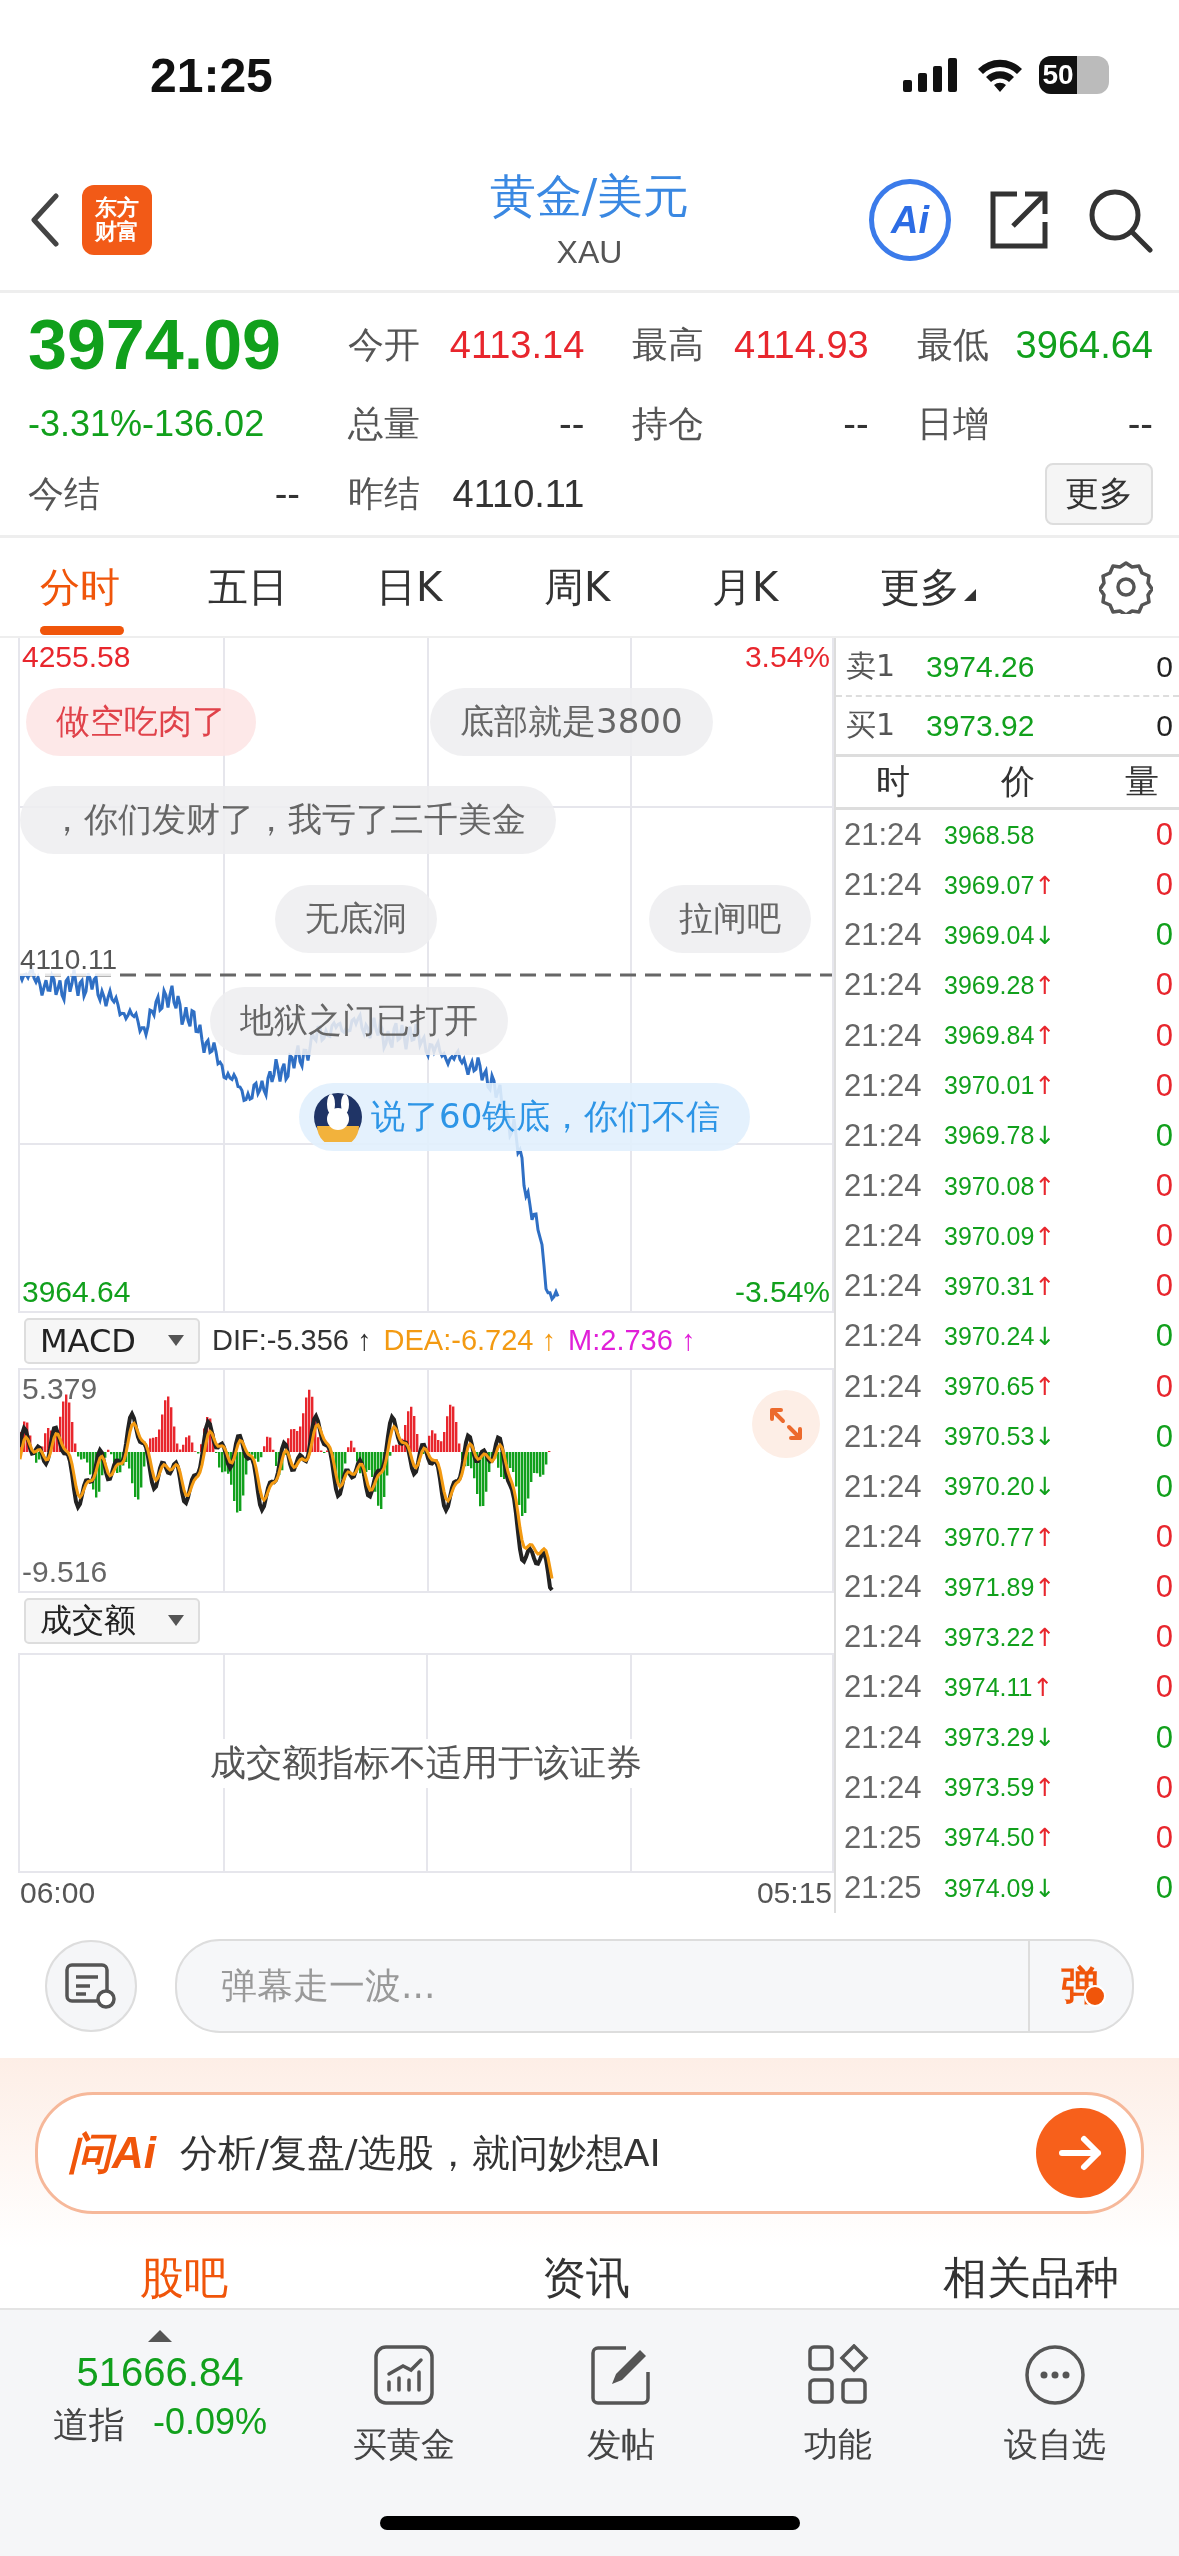  I want to click on axis-label: -3.54%, so click(782, 1292).